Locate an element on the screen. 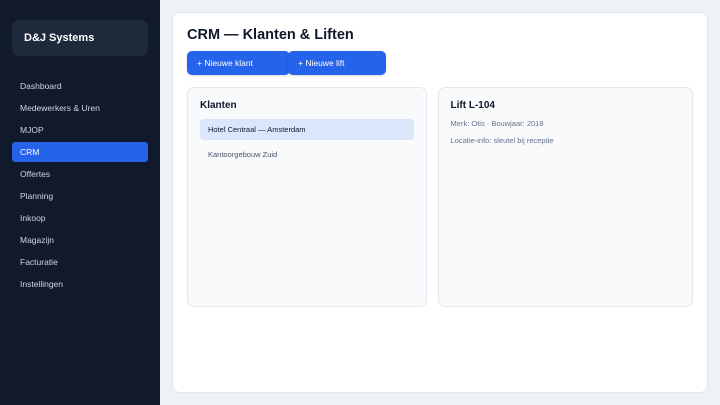 This screenshot has height=405, width=720. page-title: CRM — Klanten & Liften is located at coordinates (270, 35).